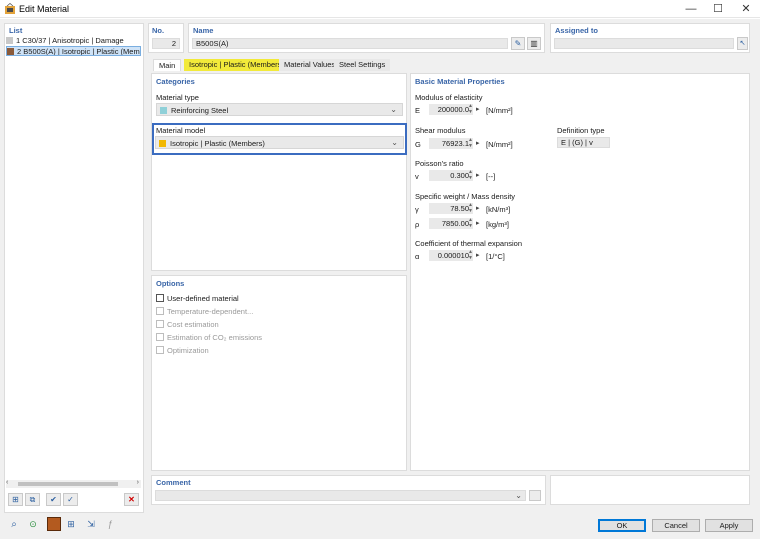  I want to click on scroll-left-icon: ‹, so click(7, 482).